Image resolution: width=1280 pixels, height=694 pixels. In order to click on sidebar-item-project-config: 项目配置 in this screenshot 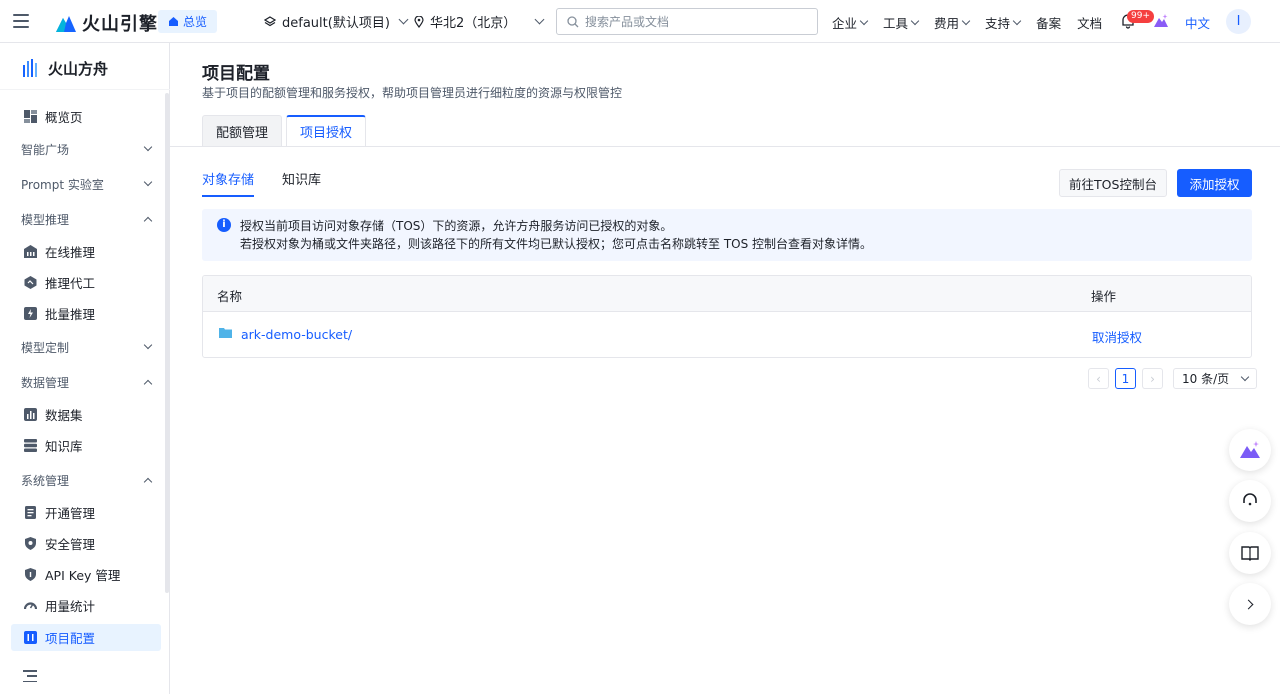, I will do `click(86, 637)`.